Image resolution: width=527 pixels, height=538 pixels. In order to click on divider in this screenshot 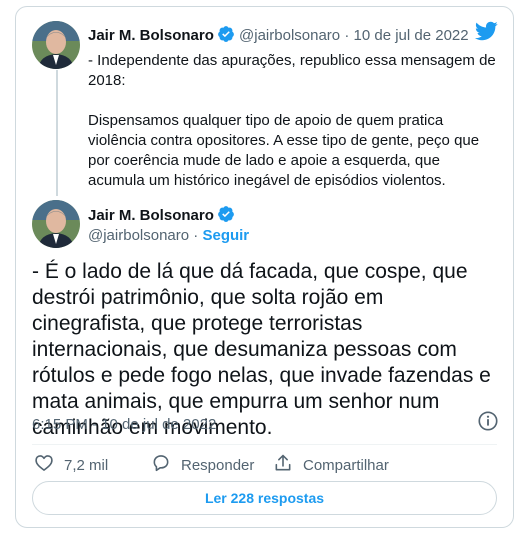, I will do `click(264, 444)`.